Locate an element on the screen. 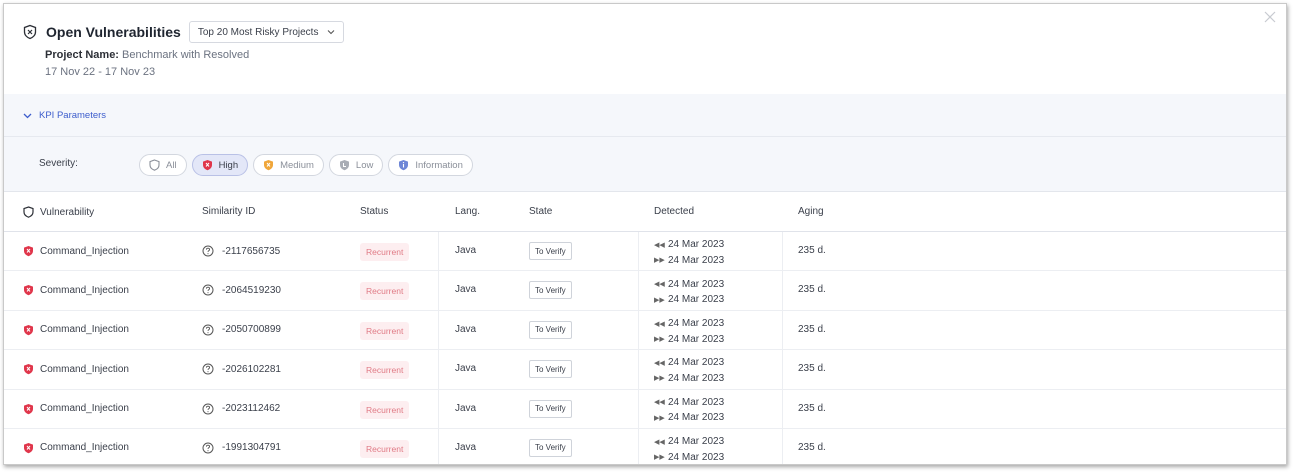  similarity-cell: -2026102281 is located at coordinates (241, 369).